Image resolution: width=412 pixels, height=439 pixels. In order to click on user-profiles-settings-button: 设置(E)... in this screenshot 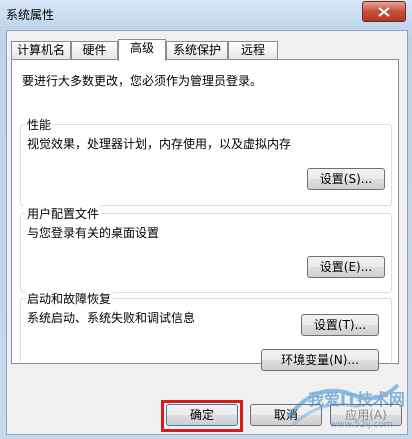, I will do `click(346, 267)`.